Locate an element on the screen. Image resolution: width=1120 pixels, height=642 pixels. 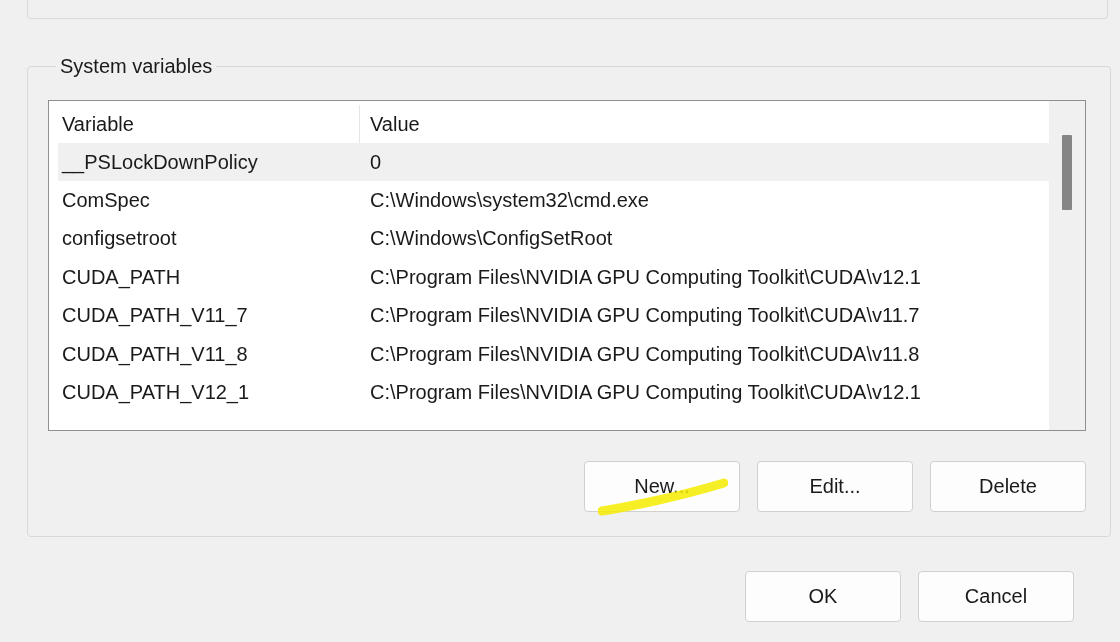
list-row: configsetroot C:\Windows\ConfigSetRoot is located at coordinates (553, 239).